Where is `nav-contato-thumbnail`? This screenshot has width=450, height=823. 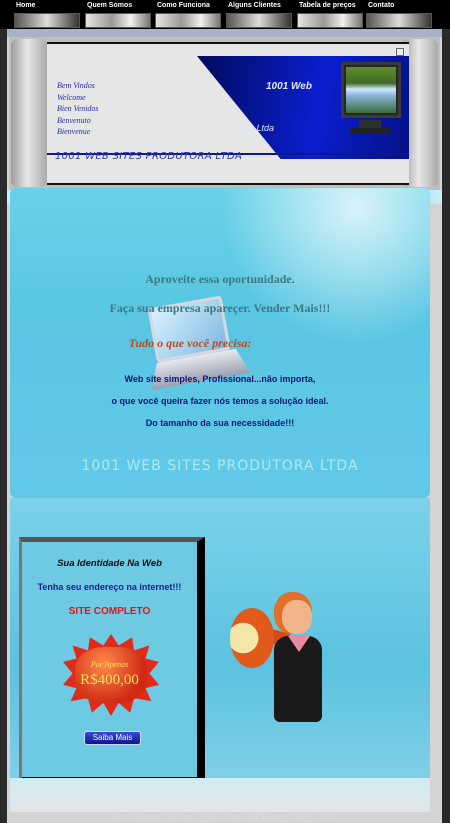
nav-contato-thumbnail is located at coordinates (399, 20).